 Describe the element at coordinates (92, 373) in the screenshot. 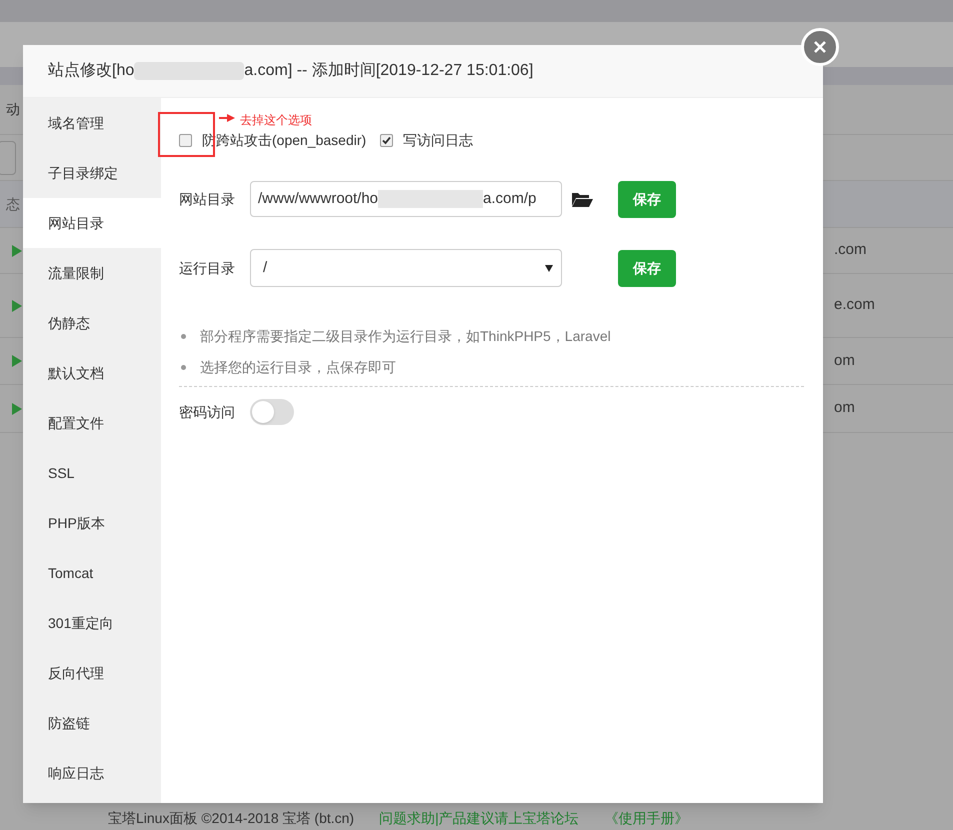

I see `sidebar-tab: 默认文档` at that location.